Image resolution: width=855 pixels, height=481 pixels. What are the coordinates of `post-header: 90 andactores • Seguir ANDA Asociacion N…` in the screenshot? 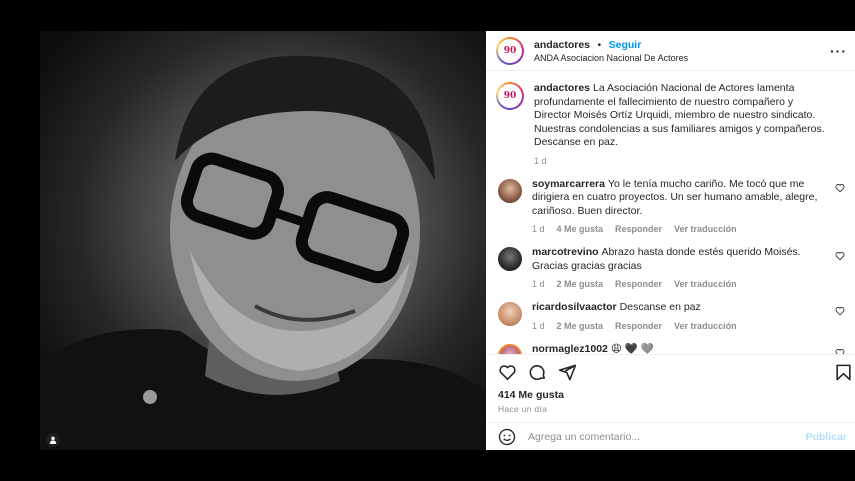 It's located at (670, 51).